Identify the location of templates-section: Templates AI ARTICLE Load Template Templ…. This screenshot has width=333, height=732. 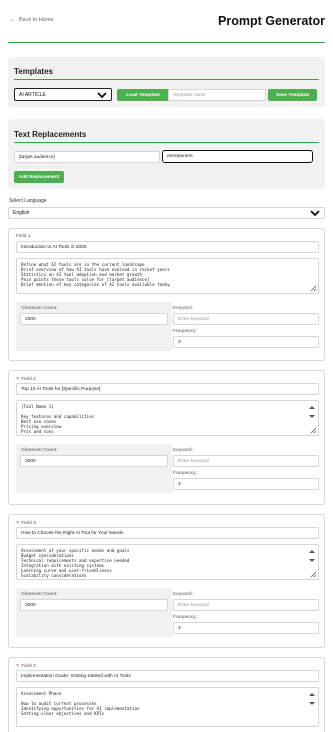
(166, 82).